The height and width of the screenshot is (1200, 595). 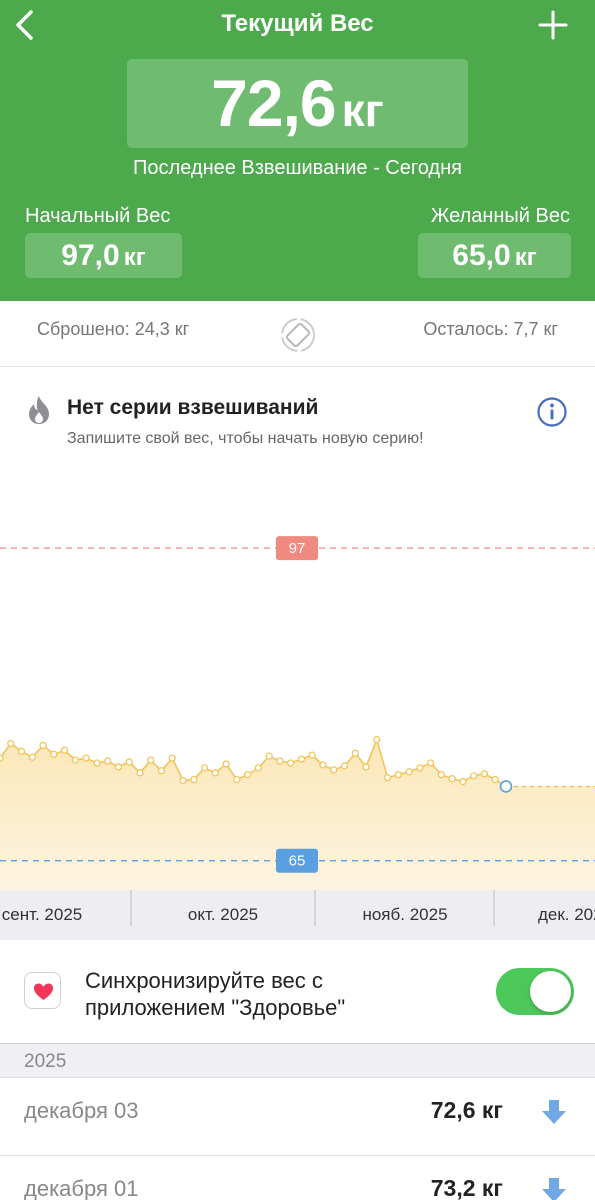 What do you see at coordinates (298, 335) in the screenshot?
I see `rotate-screen-icon` at bounding box center [298, 335].